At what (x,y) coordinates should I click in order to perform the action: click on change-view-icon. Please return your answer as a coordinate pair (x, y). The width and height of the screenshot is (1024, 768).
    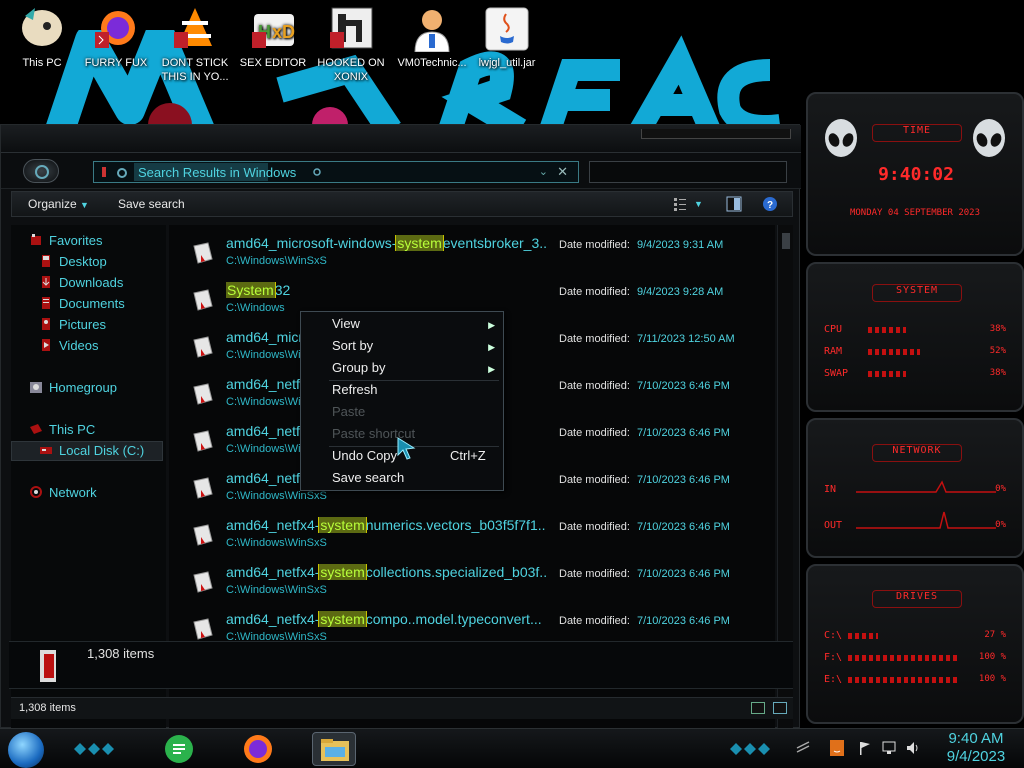
    Looking at the image, I should click on (680, 204).